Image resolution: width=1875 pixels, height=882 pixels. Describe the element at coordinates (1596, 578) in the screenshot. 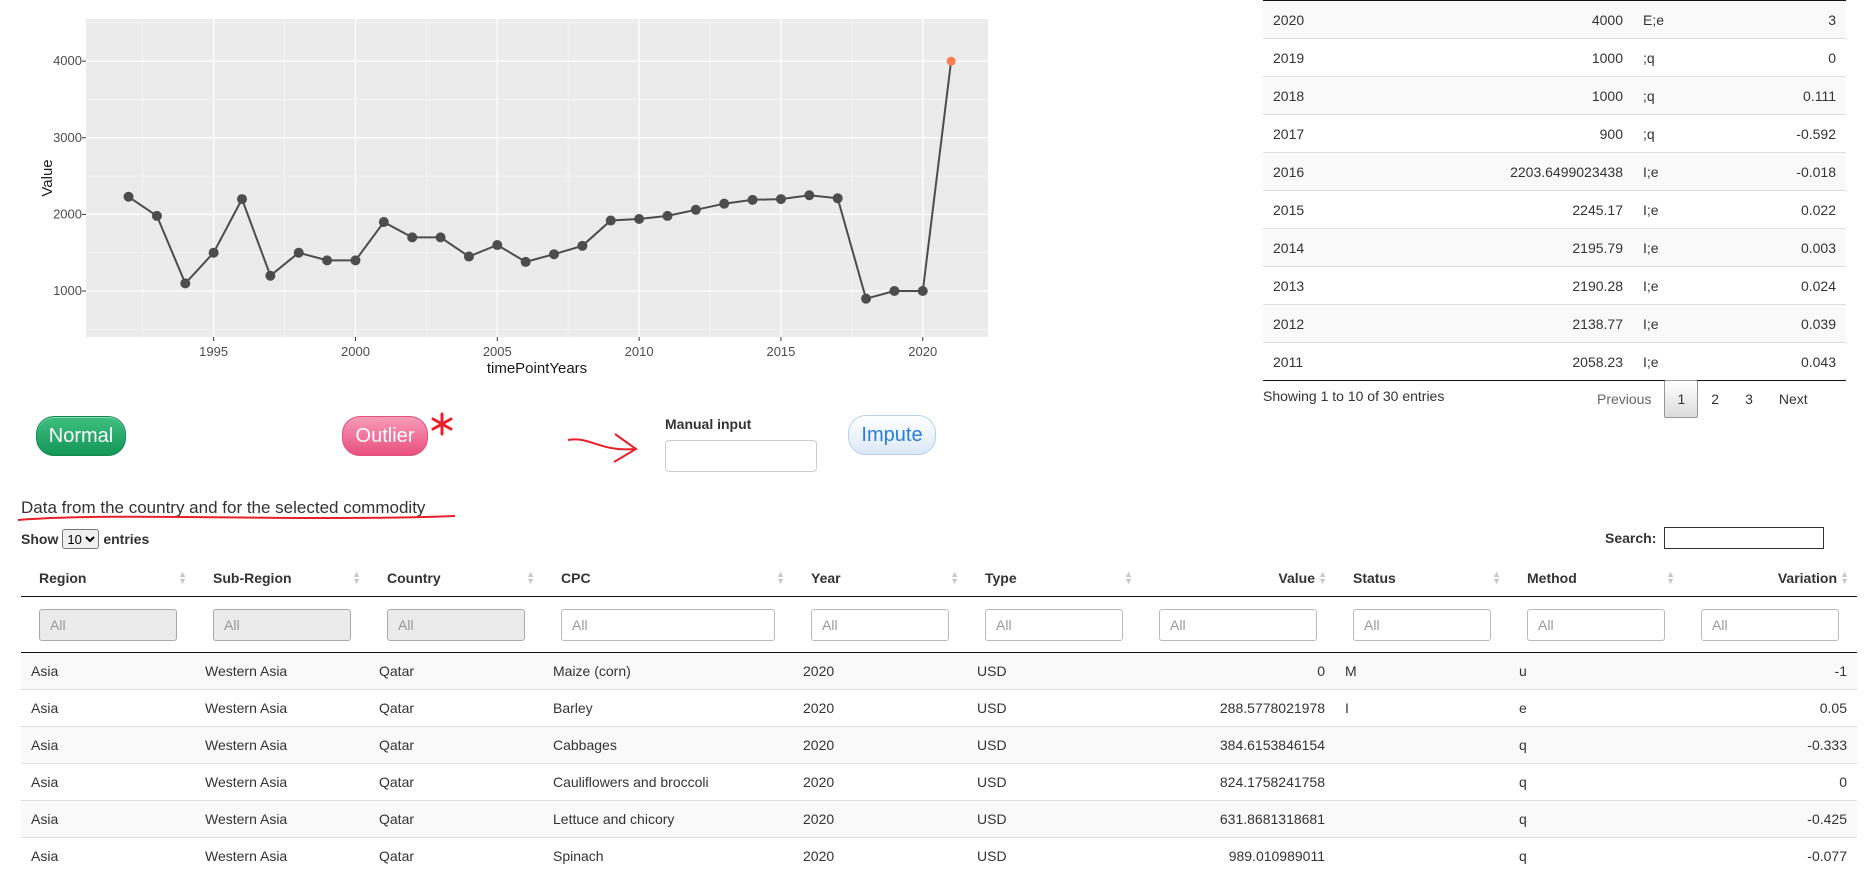

I see `column-header: Method ▲ ▼` at that location.